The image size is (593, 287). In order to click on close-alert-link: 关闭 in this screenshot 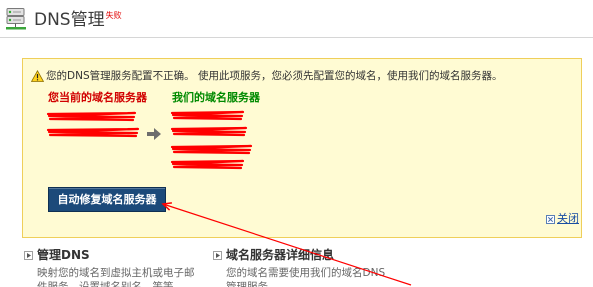, I will do `click(562, 219)`.